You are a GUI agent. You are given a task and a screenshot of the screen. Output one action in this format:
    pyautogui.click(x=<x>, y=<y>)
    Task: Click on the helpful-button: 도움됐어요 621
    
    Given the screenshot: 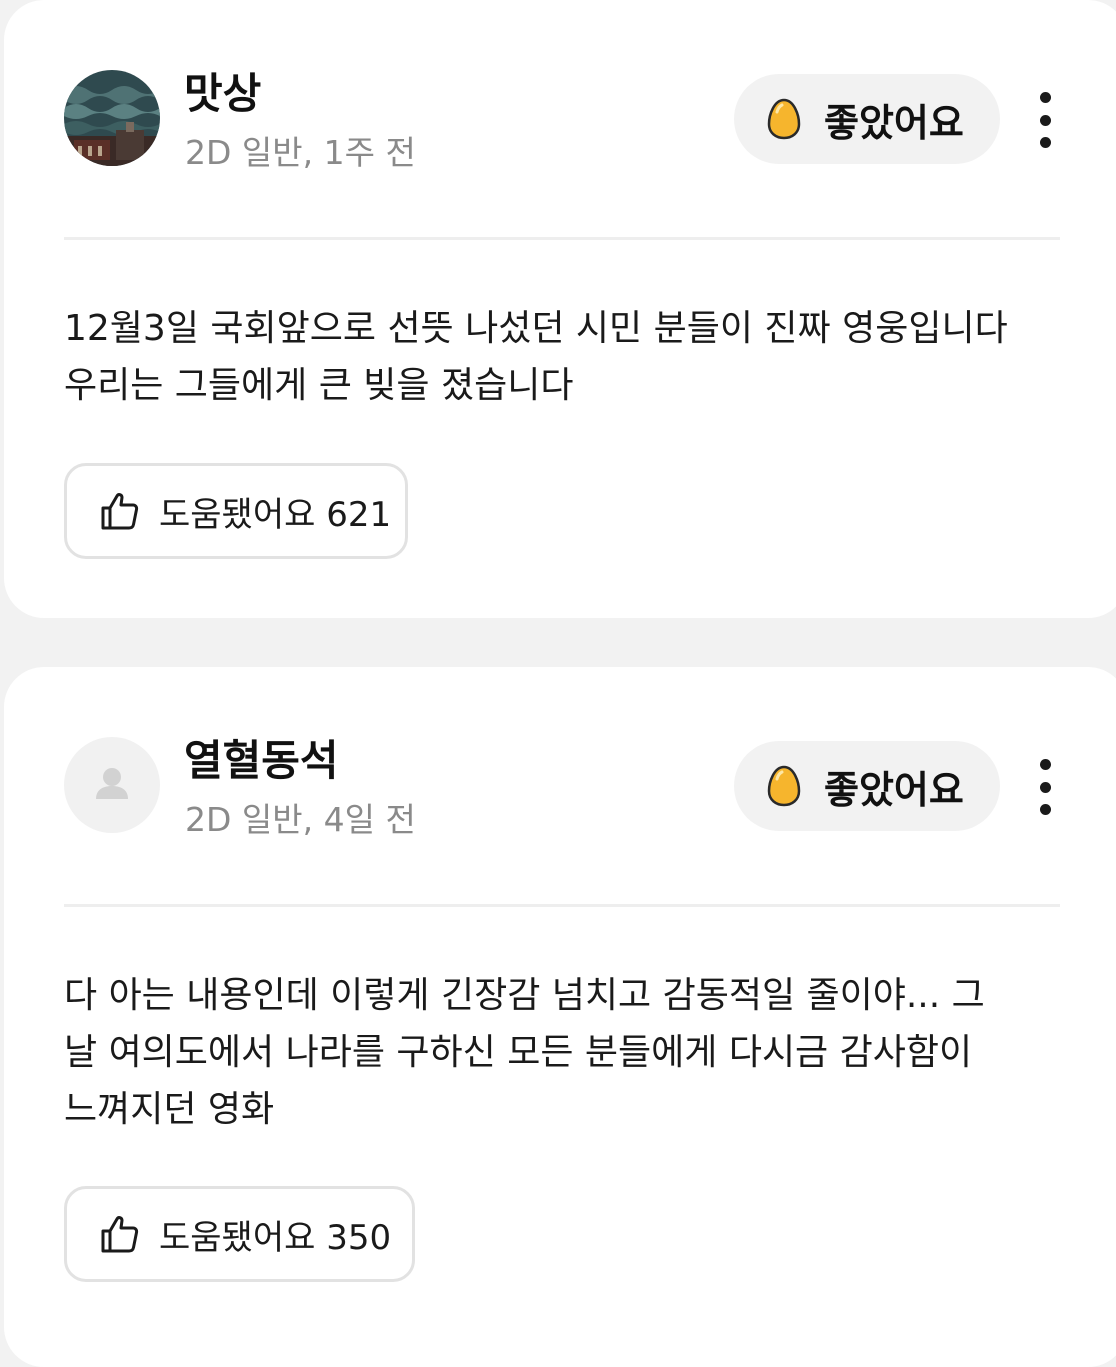 What is the action you would take?
    pyautogui.click(x=236, y=511)
    